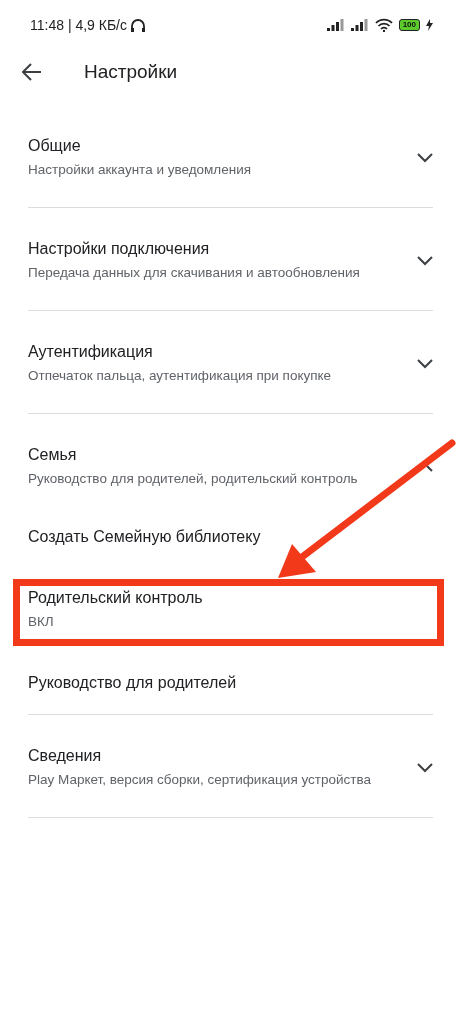 Image resolution: width=461 pixels, height=1024 pixels. What do you see at coordinates (409, 25) in the screenshot?
I see `battery-icon: 100` at bounding box center [409, 25].